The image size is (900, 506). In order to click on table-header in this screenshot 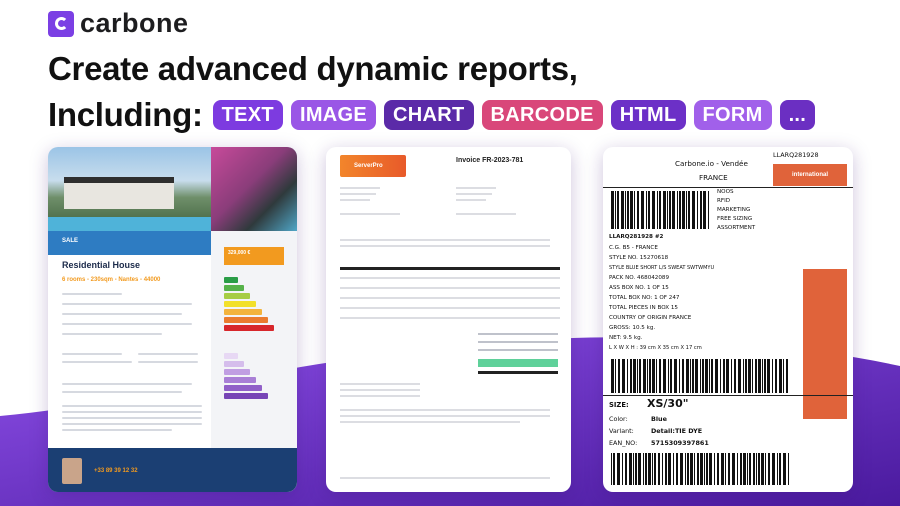, I will do `click(450, 268)`.